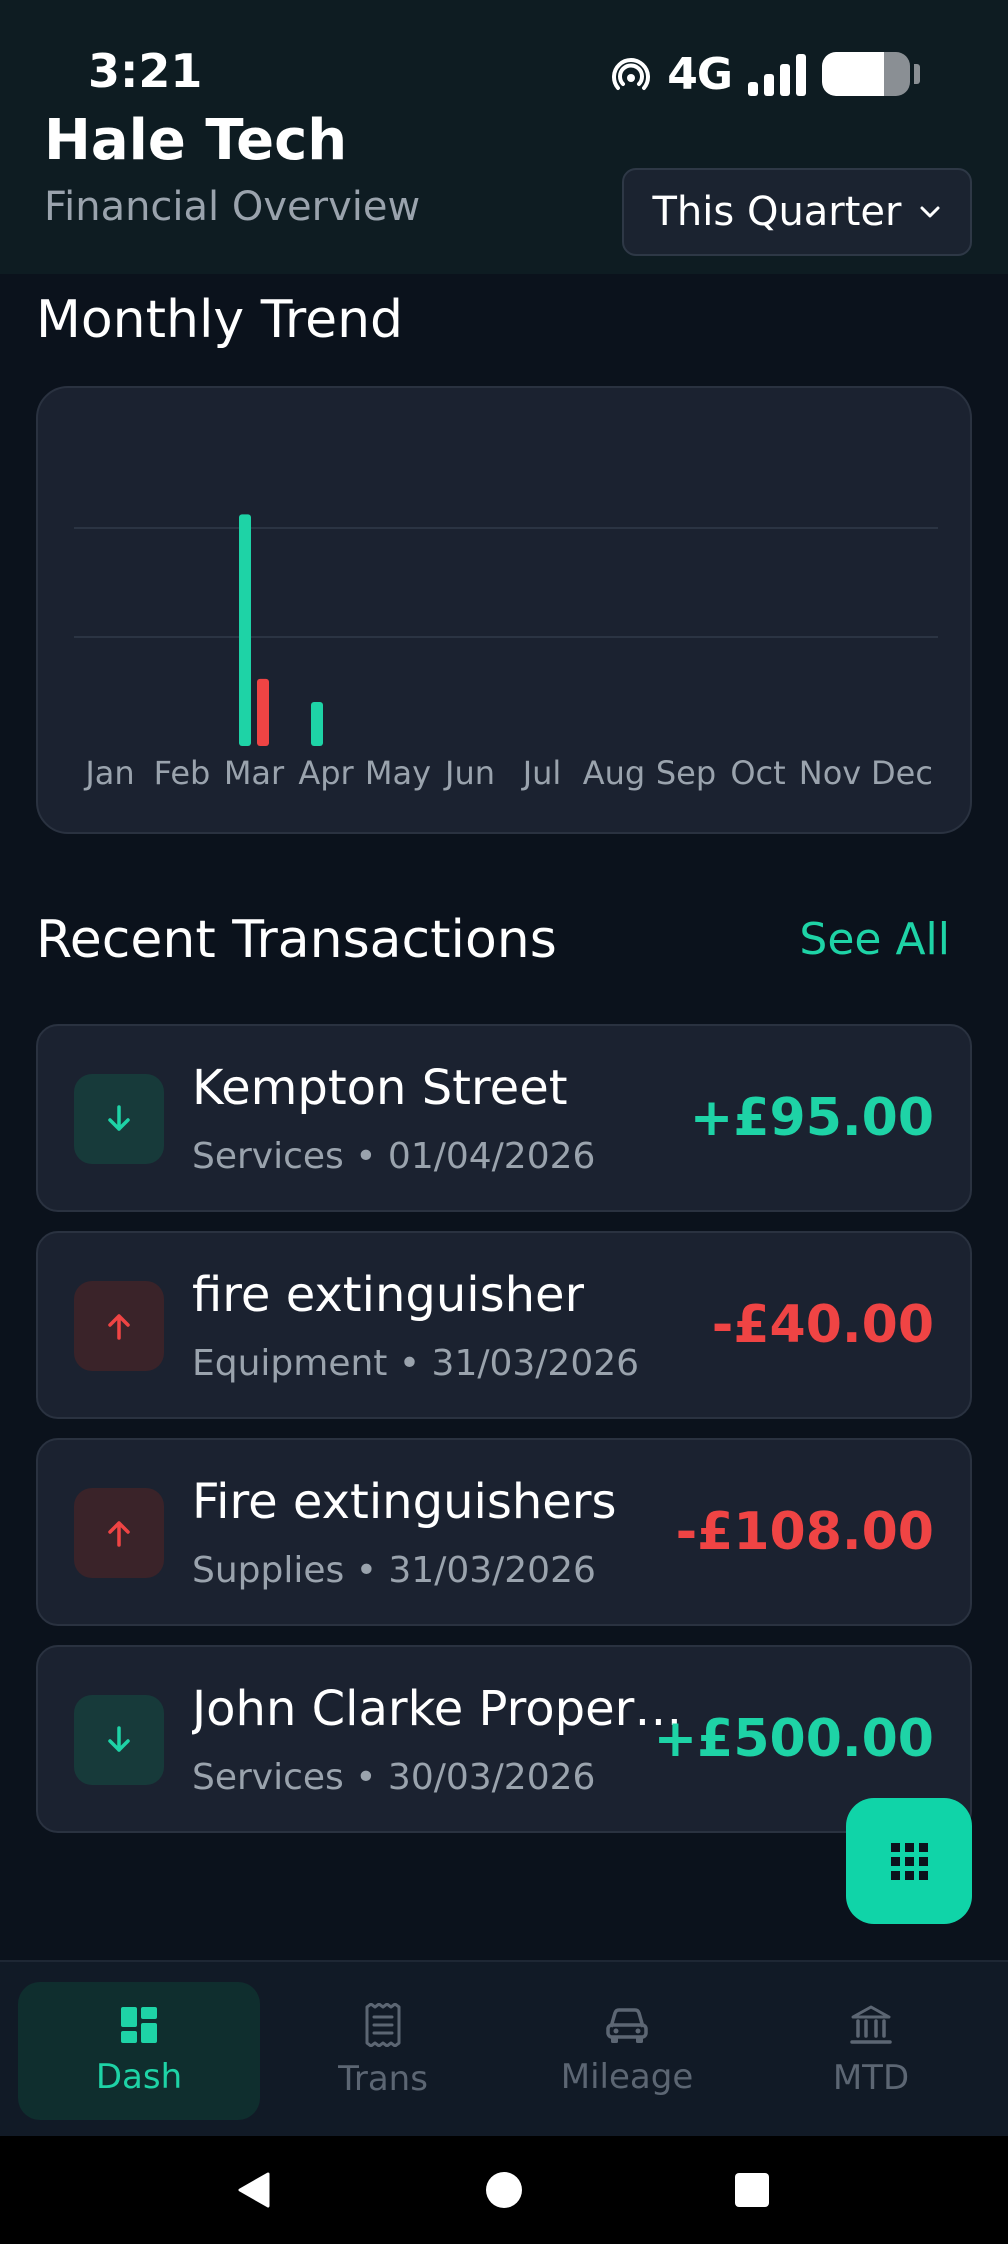 The image size is (1008, 2244). I want to click on chart-section-title: Monthly Trend, so click(220, 320).